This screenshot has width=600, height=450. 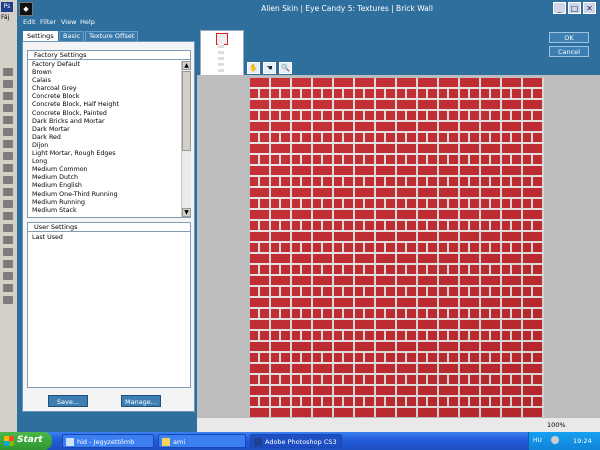 I want to click on factory-setting-item: Brown, so click(x=104, y=73).